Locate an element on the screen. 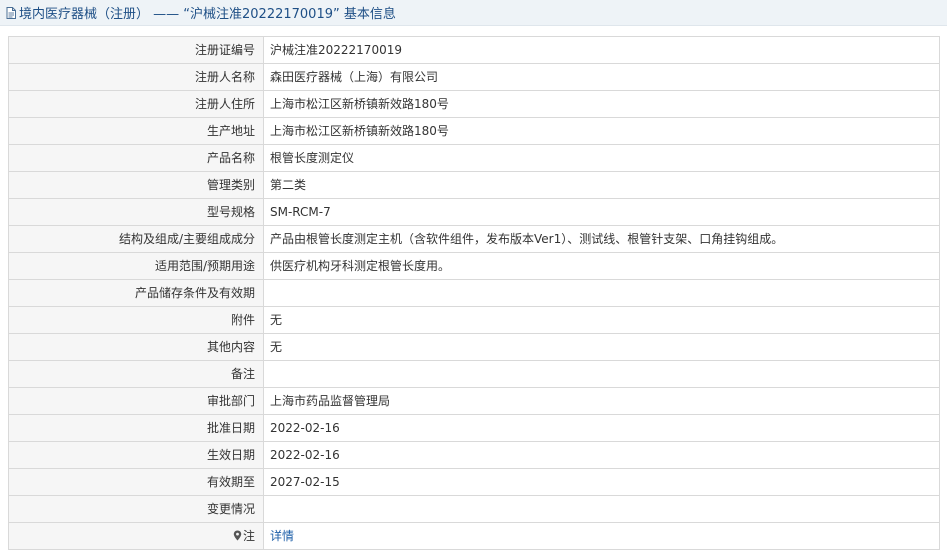 The height and width of the screenshot is (553, 947). field-value: 森田医疗器械（上海）有限公司 is located at coordinates (601, 77).